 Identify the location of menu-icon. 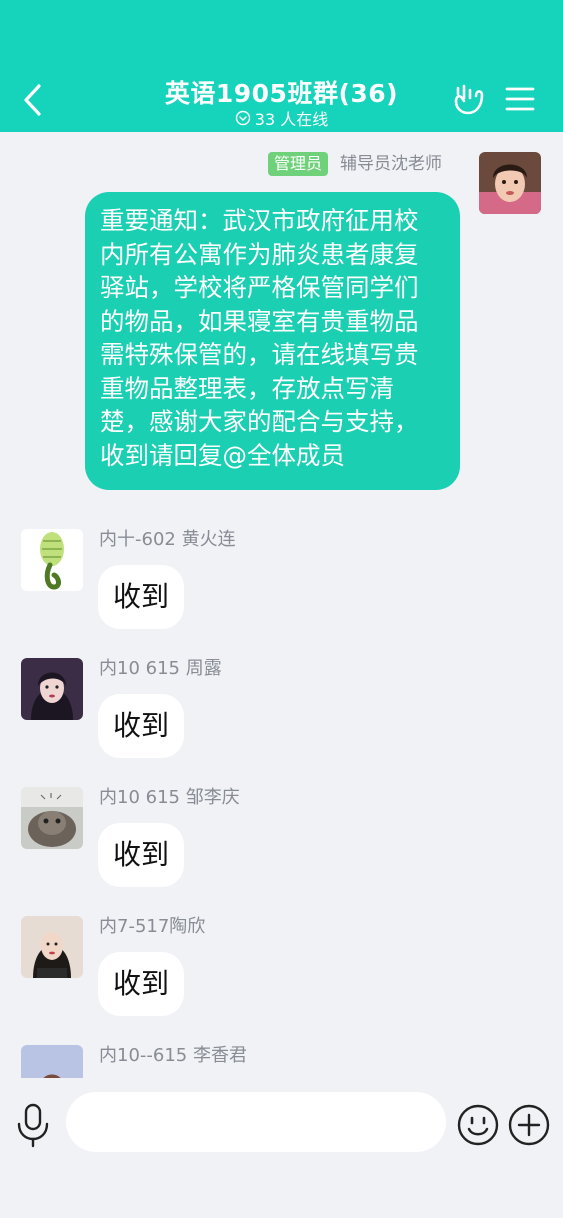
(520, 99).